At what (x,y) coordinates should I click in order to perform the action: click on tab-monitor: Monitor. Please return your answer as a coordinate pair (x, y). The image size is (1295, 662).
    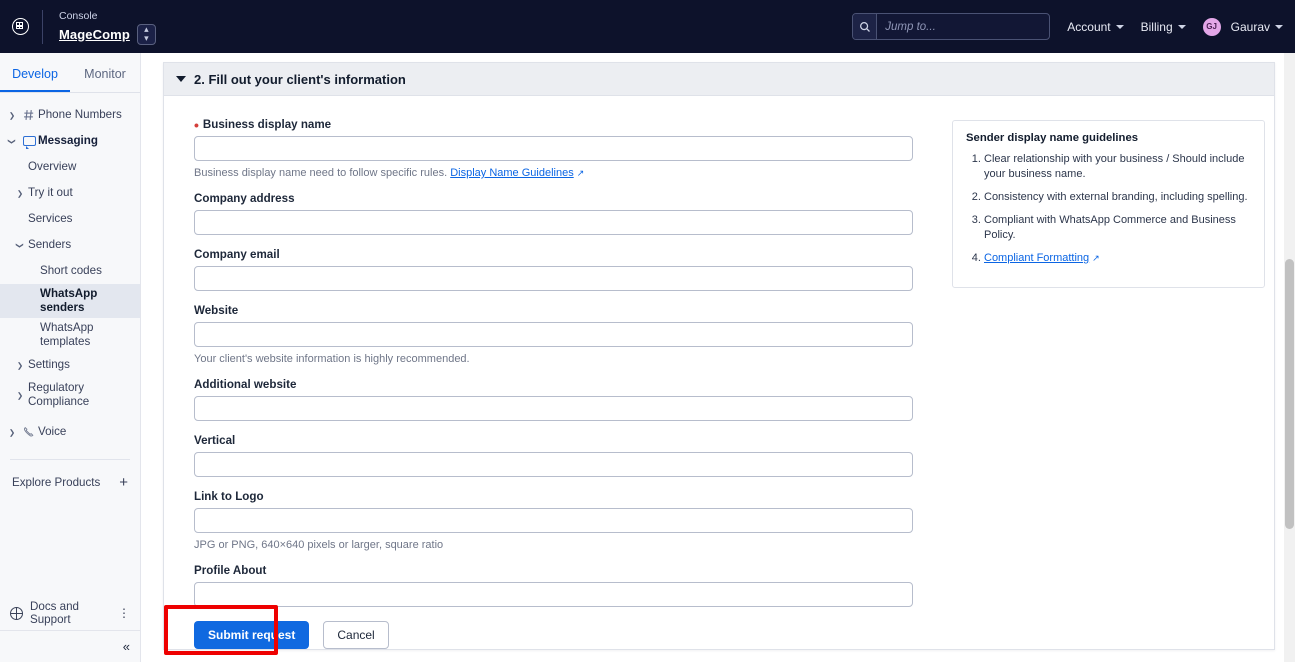
    Looking at the image, I should click on (105, 72).